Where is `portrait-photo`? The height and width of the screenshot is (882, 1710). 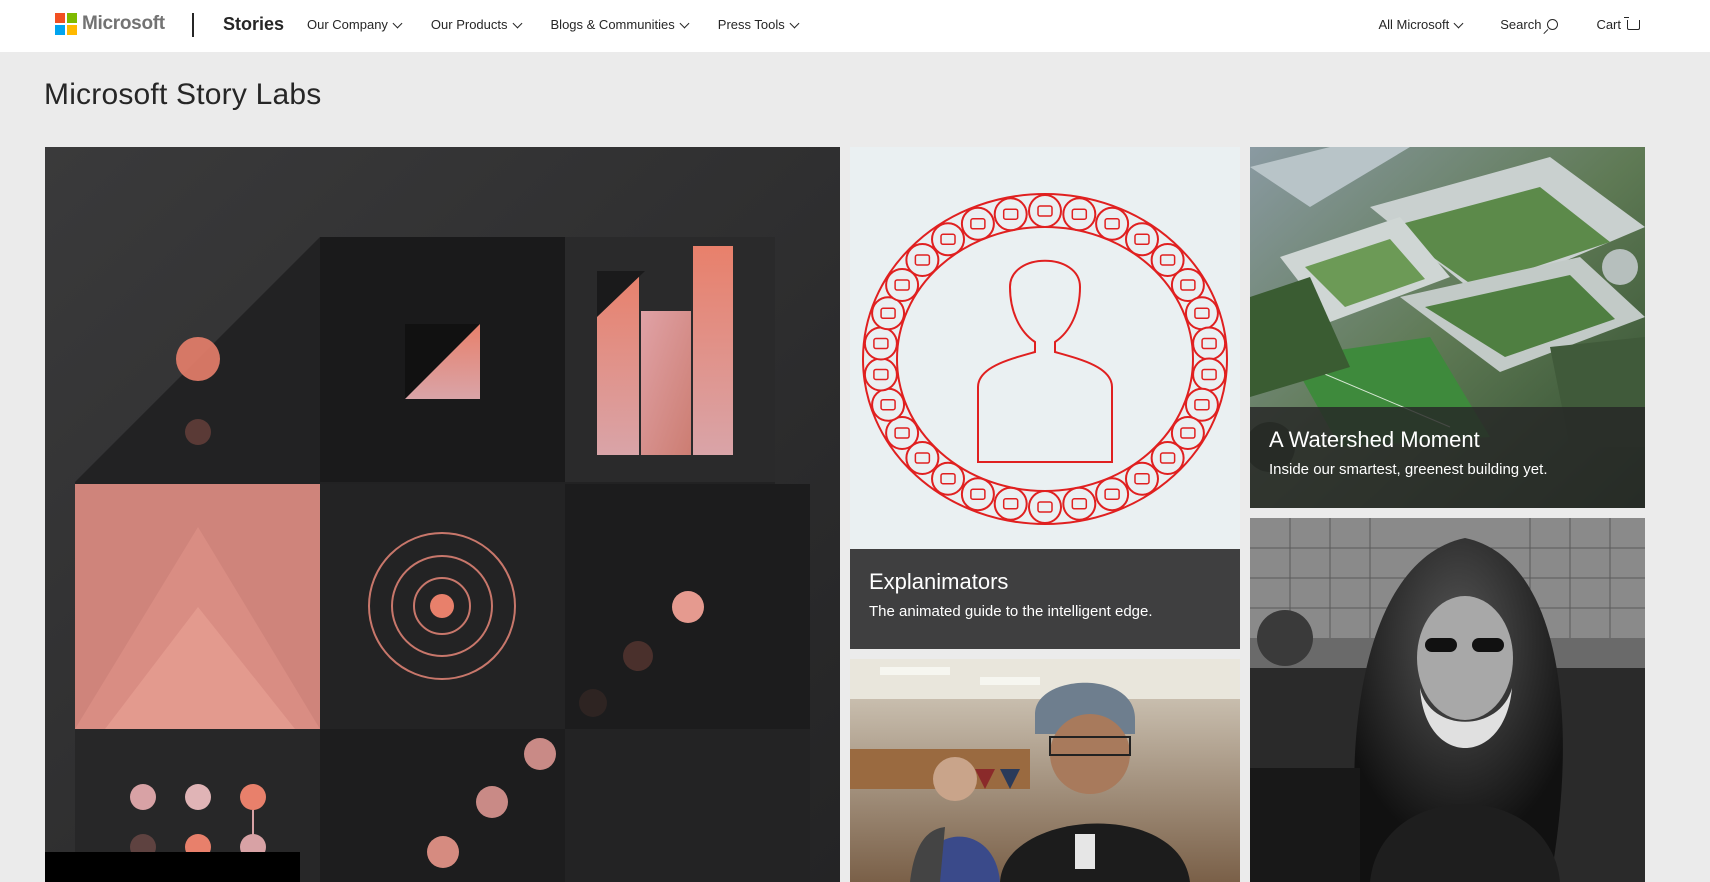 portrait-photo is located at coordinates (1447, 700).